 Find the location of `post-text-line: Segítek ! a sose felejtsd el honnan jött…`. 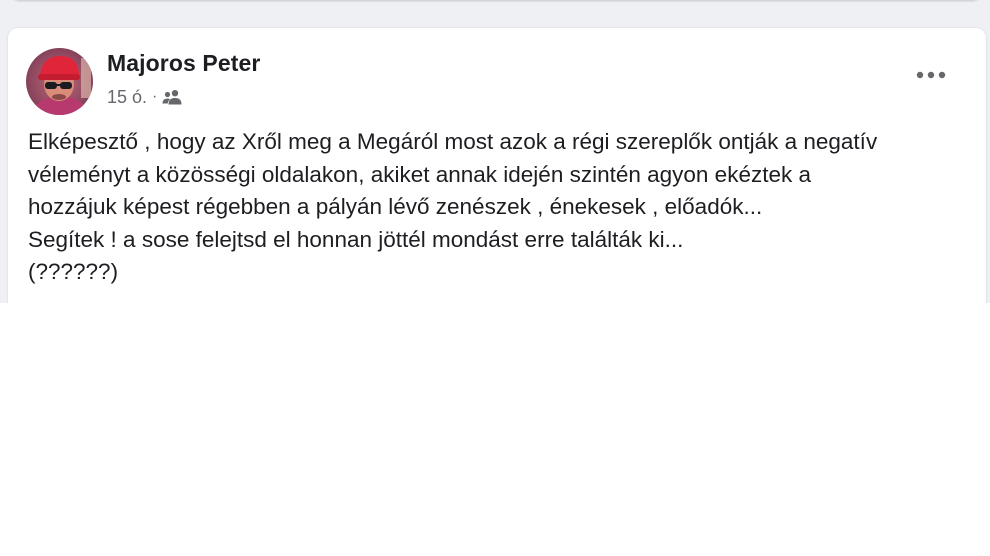

post-text-line: Segítek ! a sose felejtsd el honnan jött… is located at coordinates (356, 239).